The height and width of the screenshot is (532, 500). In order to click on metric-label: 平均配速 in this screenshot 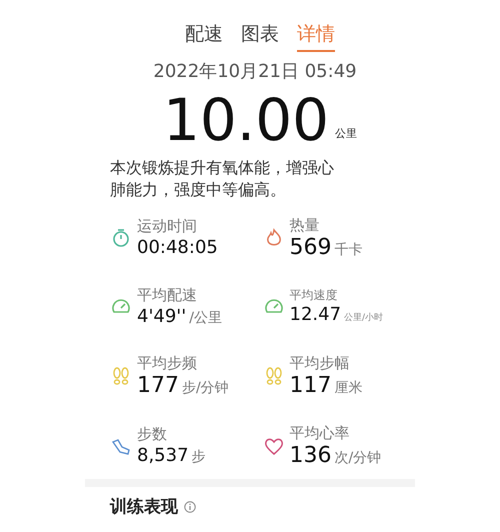, I will do `click(167, 294)`.